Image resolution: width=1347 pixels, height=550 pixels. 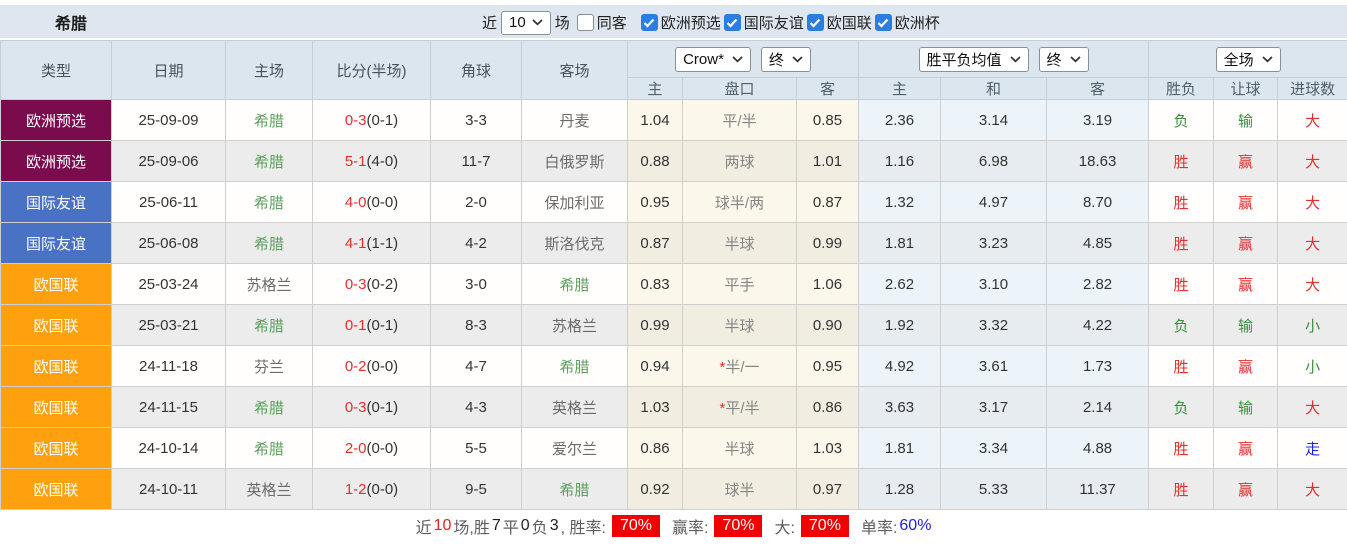 What do you see at coordinates (476, 325) in the screenshot?
I see `corners-cell: 8-3` at bounding box center [476, 325].